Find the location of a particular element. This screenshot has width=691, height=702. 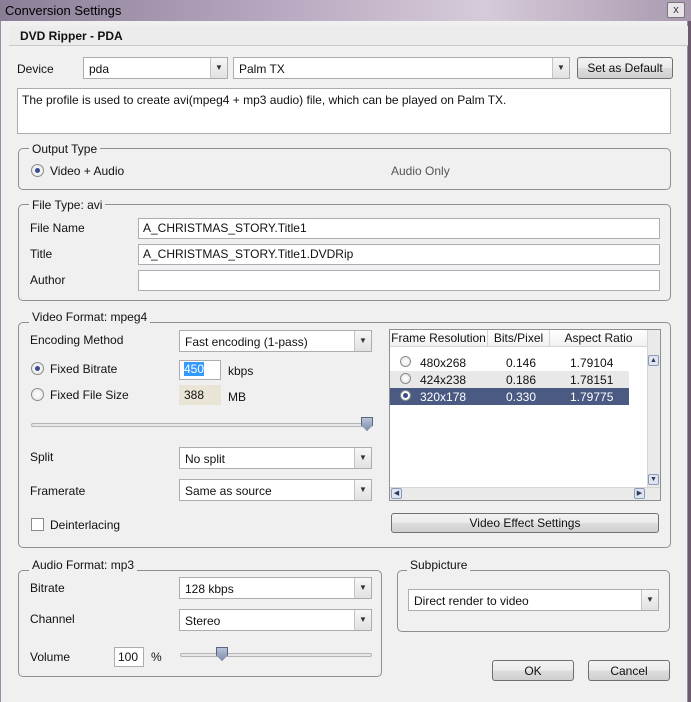

output-type-title: Output Type is located at coordinates (65, 149).